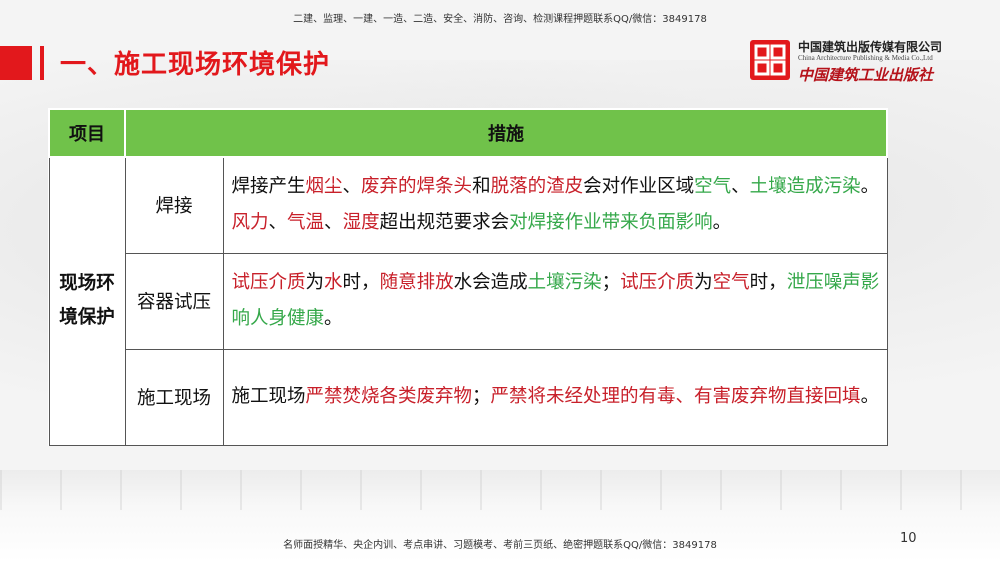  I want to click on measure-text-segment: 湿度, so click(361, 223).